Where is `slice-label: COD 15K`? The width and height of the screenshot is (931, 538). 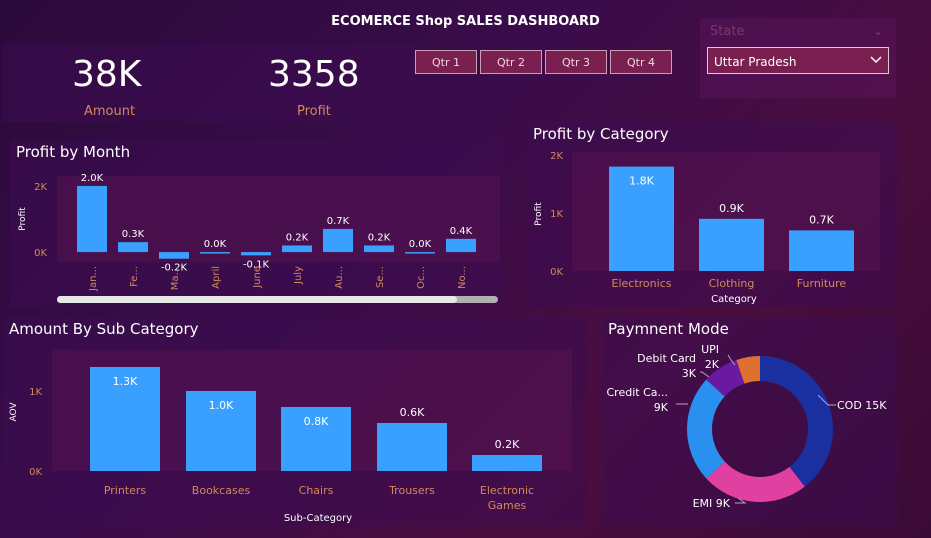
slice-label: COD 15K is located at coordinates (862, 405).